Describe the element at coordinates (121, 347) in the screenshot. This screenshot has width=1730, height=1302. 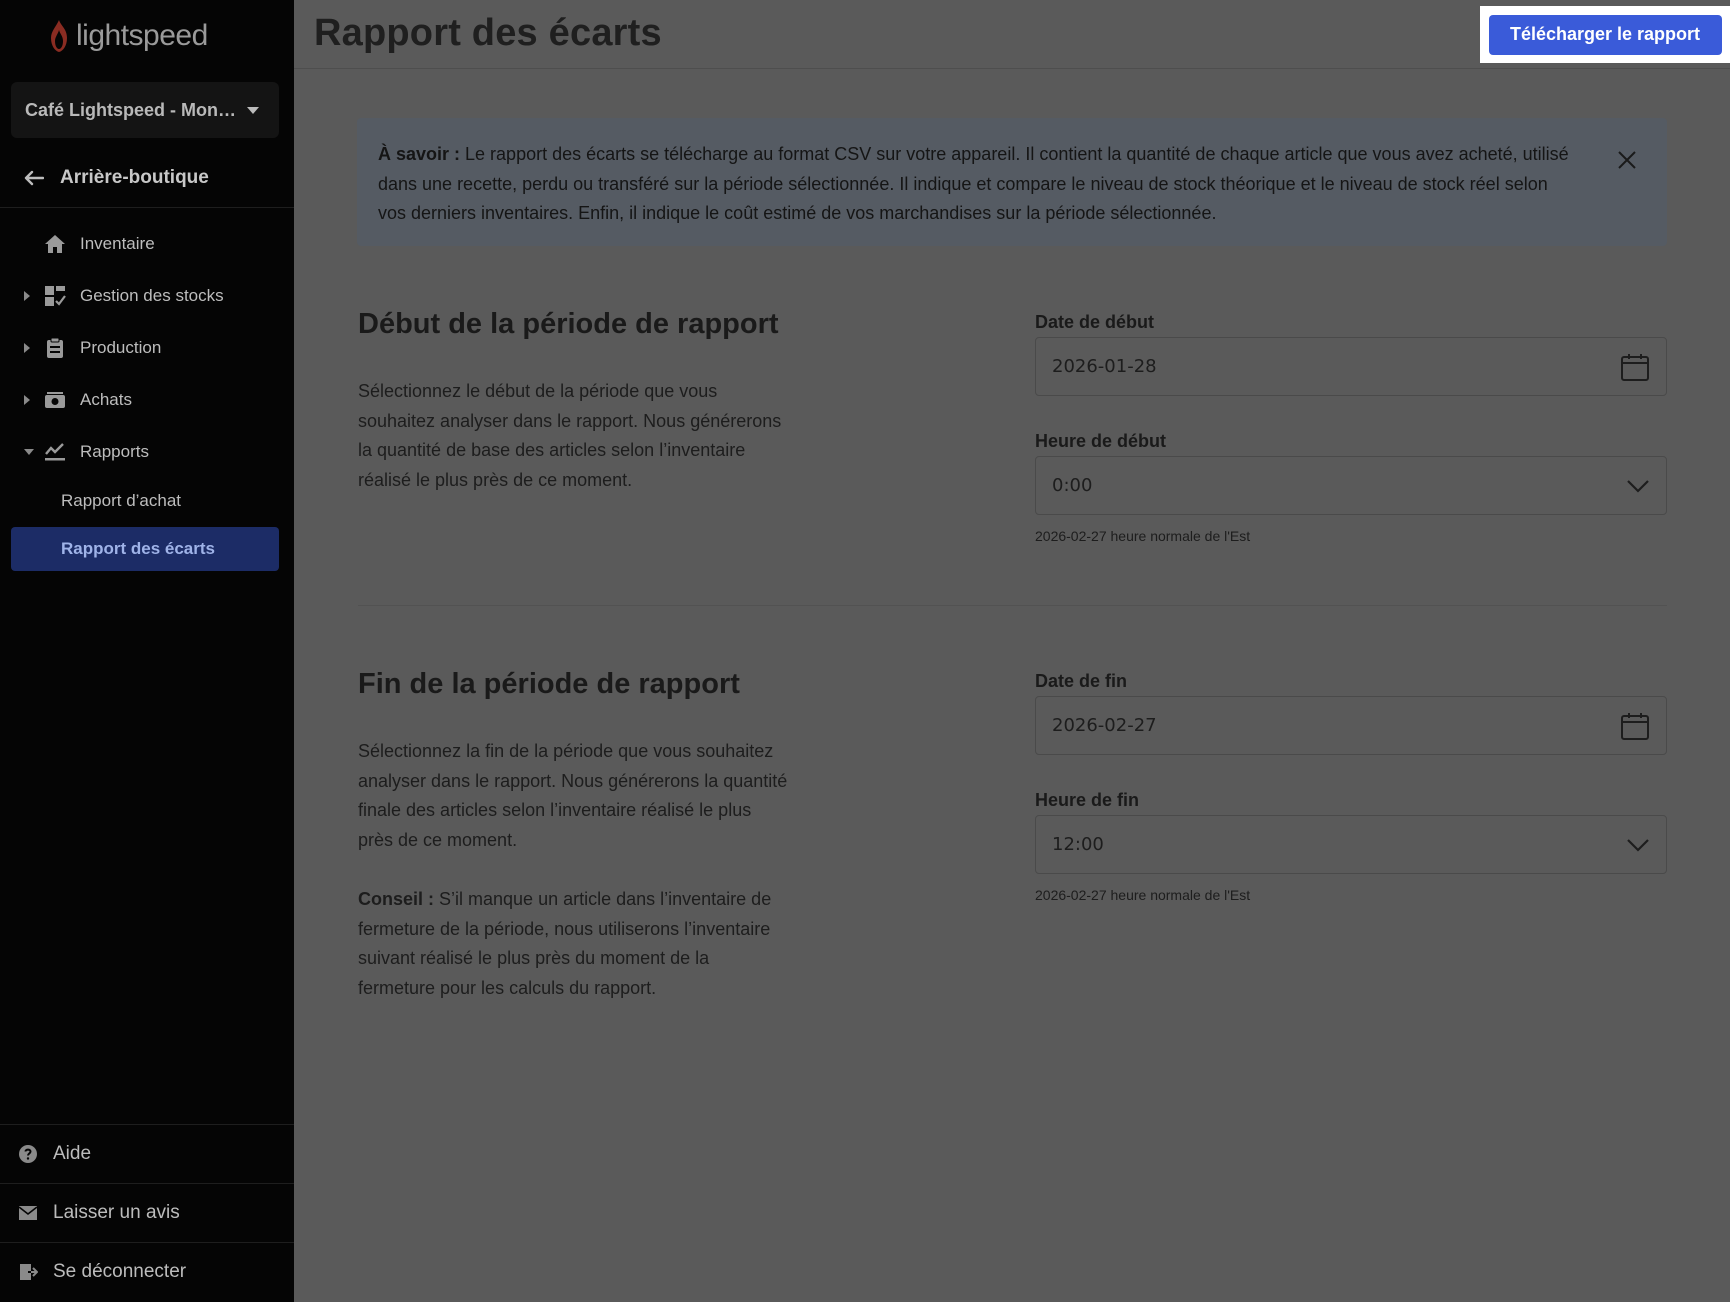
I see `sidebar-item-label: Production` at that location.